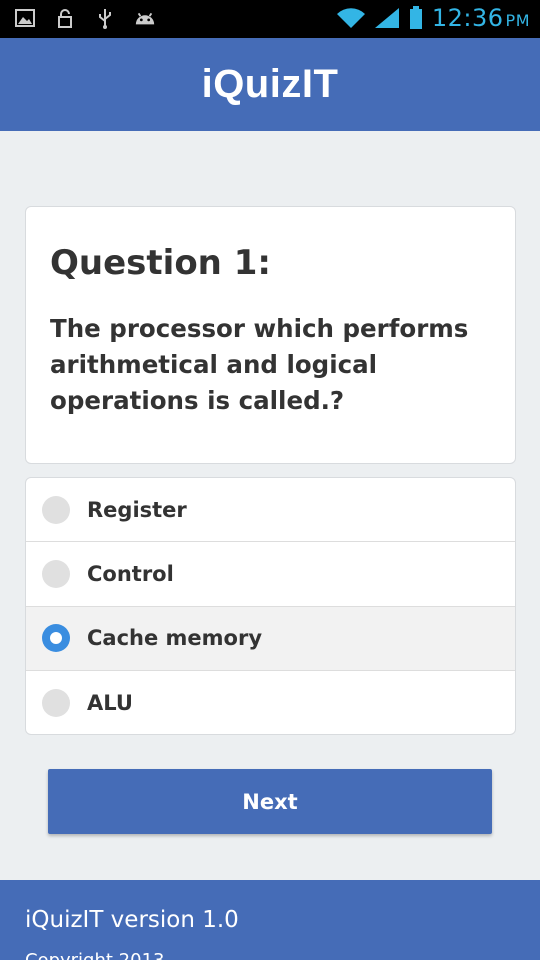 The width and height of the screenshot is (540, 960). I want to click on gallery-icon, so click(25, 18).